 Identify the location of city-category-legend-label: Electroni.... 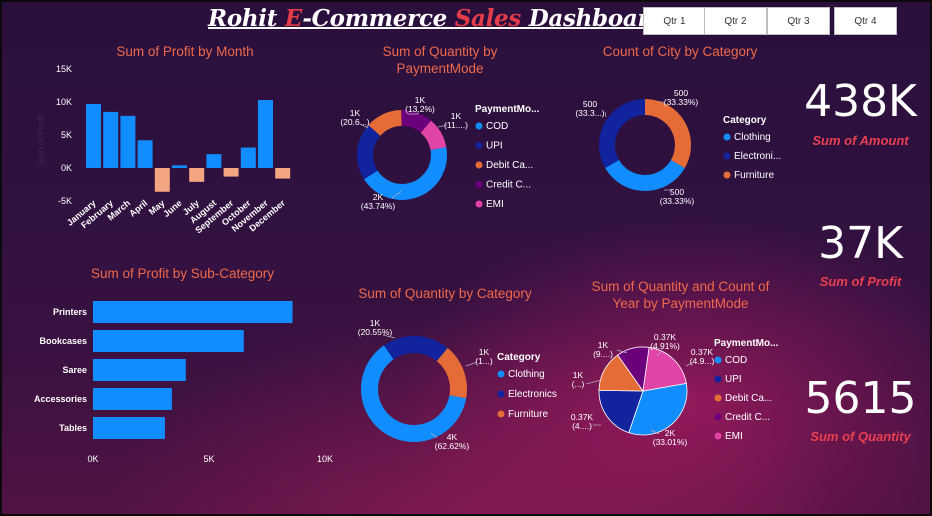
(757, 156).